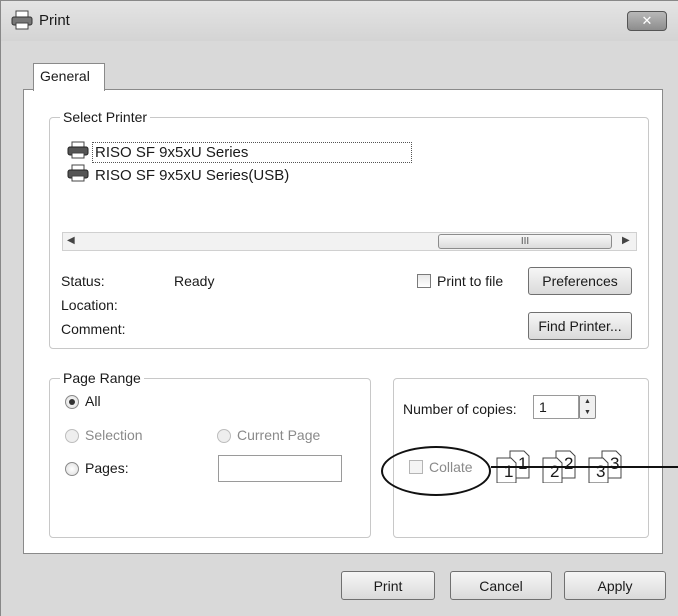 This screenshot has width=678, height=616. Describe the element at coordinates (280, 468) in the screenshot. I see `pages-input` at that location.